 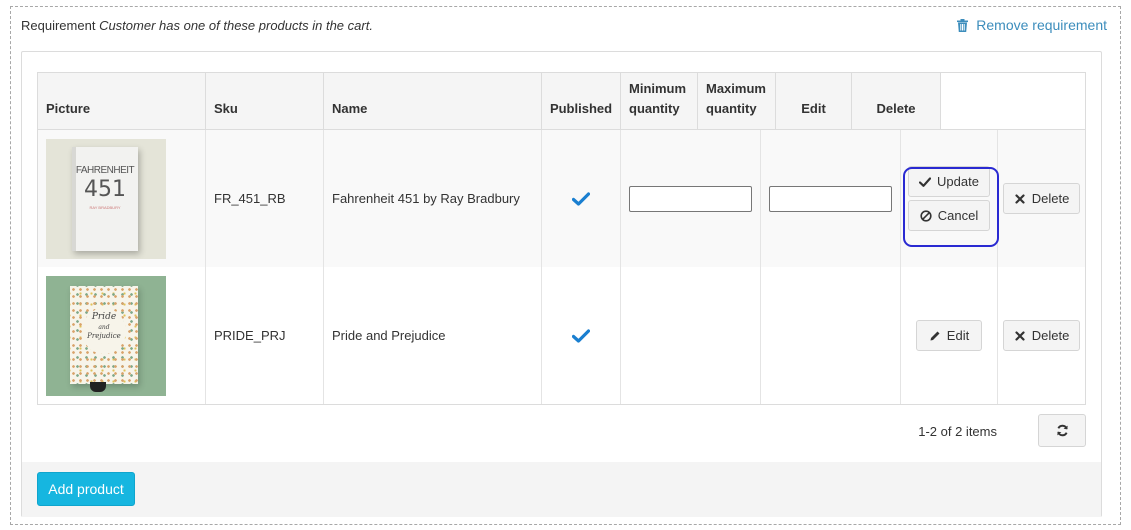 I want to click on product-image: Pride and Prejudice, so click(x=106, y=335).